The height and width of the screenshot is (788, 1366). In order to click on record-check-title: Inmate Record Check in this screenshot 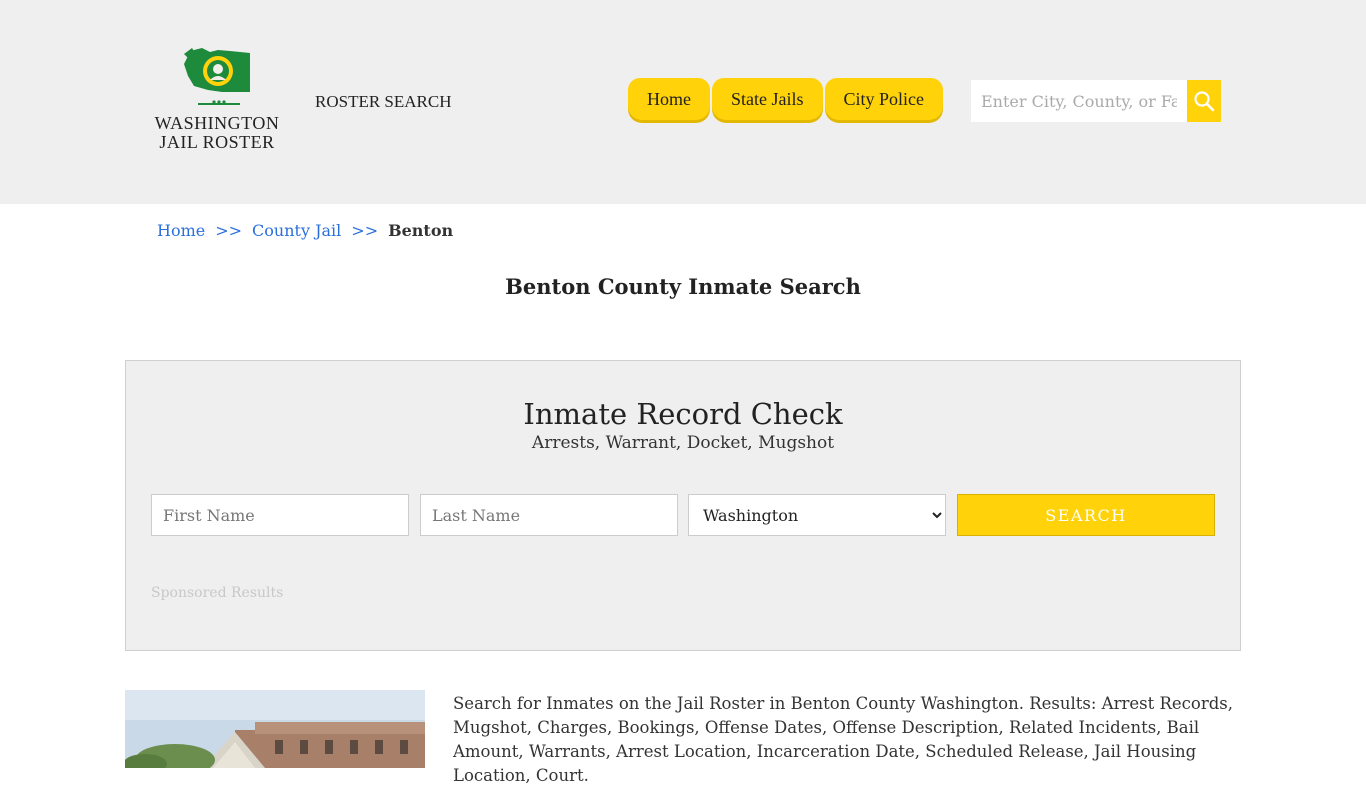, I will do `click(683, 414)`.